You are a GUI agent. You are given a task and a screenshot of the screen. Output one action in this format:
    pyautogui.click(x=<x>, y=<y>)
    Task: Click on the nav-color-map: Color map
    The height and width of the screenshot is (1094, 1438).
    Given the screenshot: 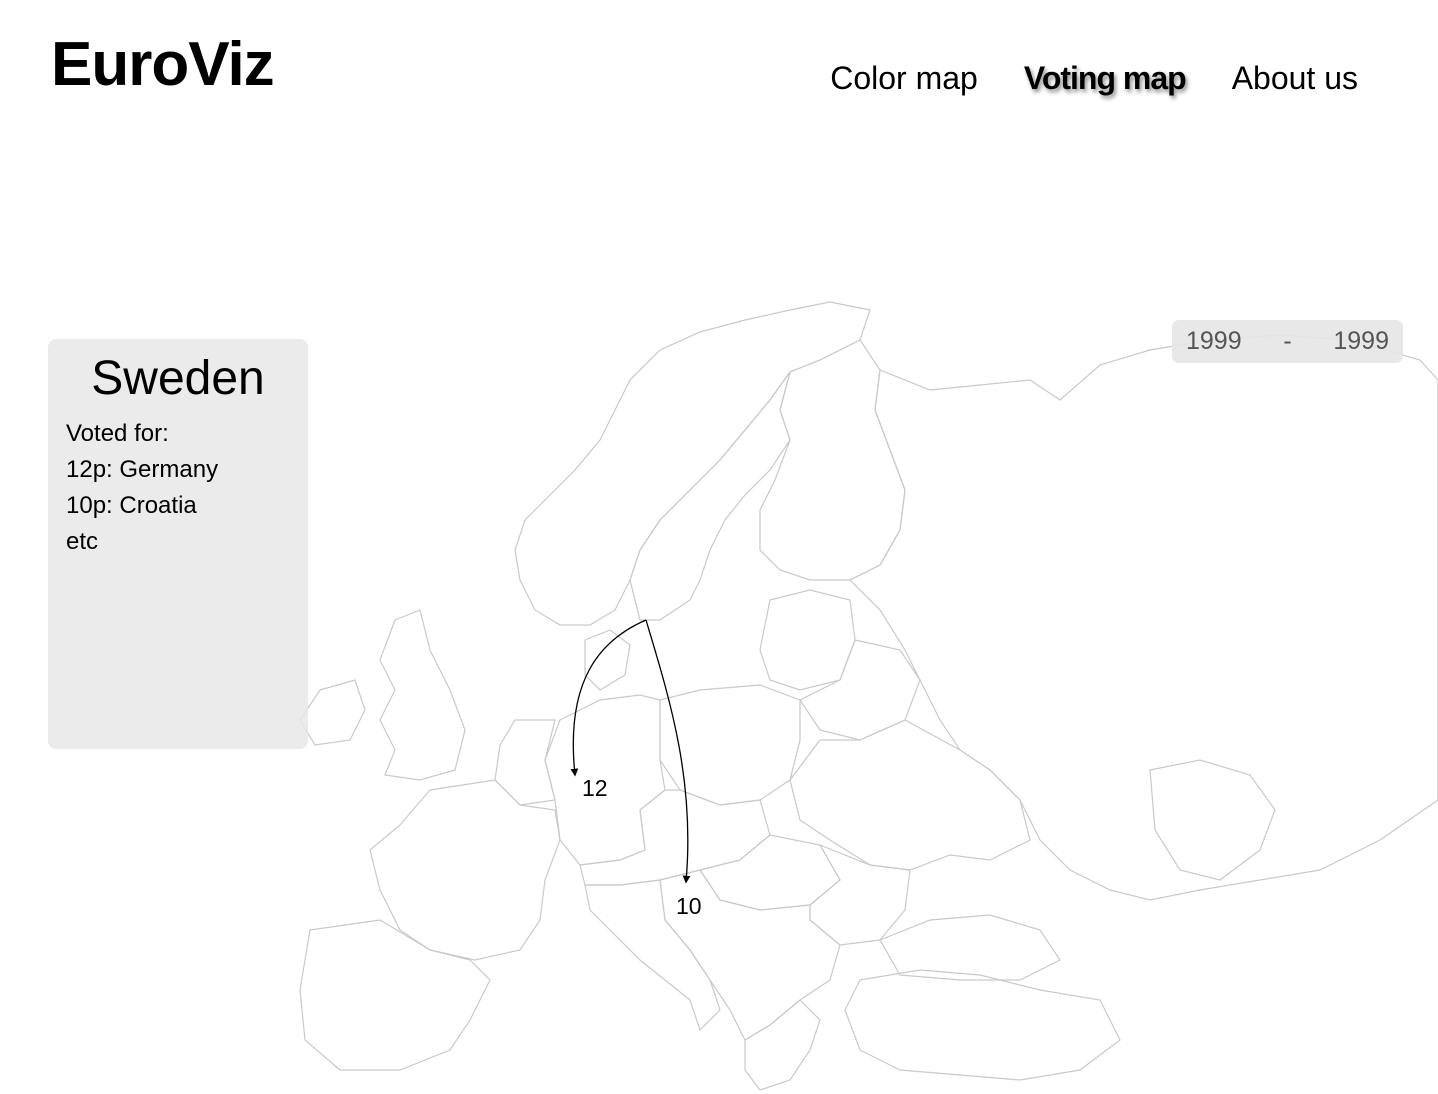 What is the action you would take?
    pyautogui.click(x=904, y=78)
    